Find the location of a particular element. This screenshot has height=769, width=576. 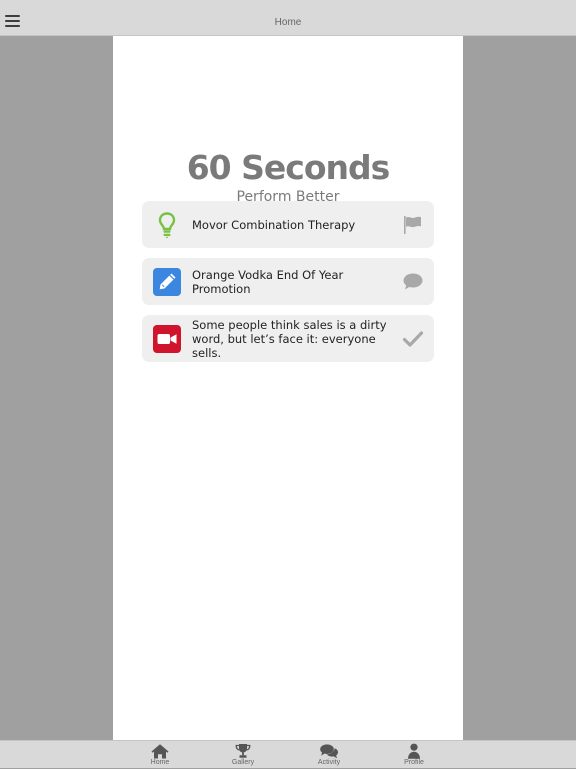

pencil-icon is located at coordinates (167, 282).